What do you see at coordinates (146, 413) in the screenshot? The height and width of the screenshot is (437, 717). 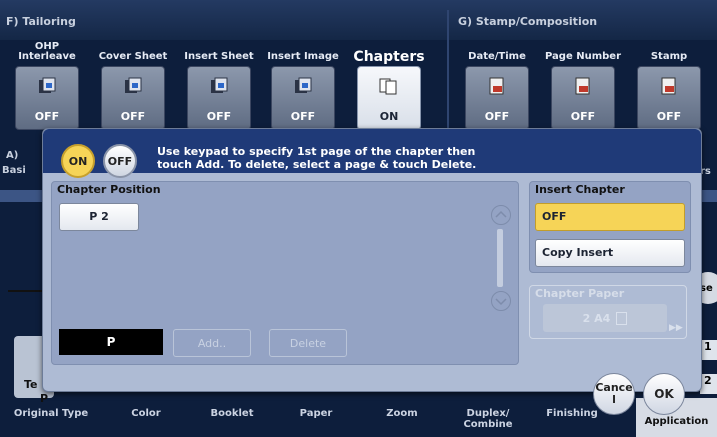 I see `bottom-tab-1: Color` at bounding box center [146, 413].